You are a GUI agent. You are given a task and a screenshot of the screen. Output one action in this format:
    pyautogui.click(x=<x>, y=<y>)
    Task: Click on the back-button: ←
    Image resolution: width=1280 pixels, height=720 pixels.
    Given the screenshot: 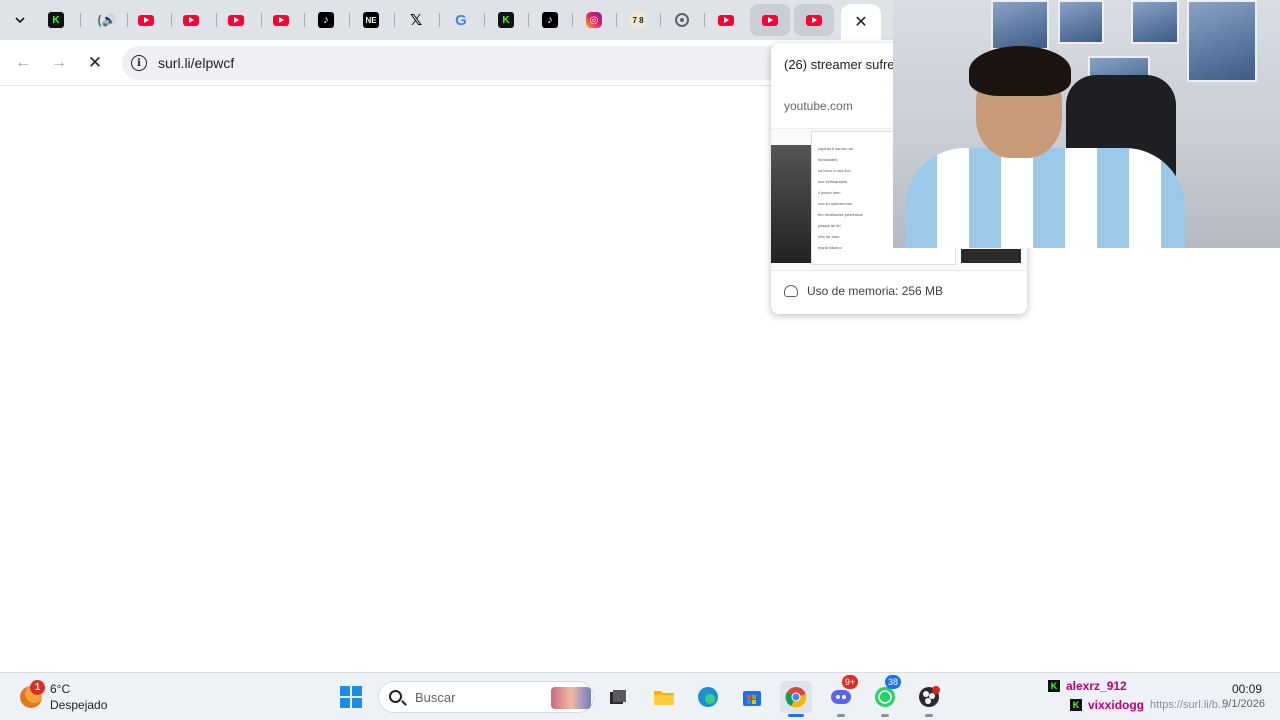 What is the action you would take?
    pyautogui.click(x=23, y=63)
    